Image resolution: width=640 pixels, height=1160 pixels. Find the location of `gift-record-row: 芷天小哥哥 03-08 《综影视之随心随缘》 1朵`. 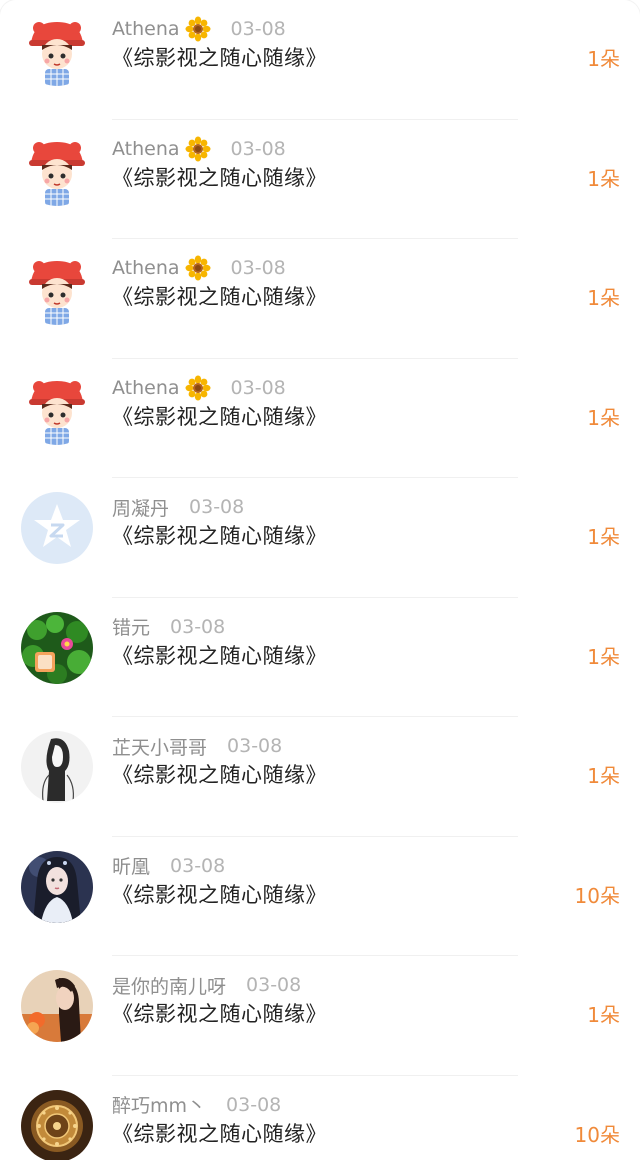

gift-record-row: 芷天小哥哥 03-08 《综影视之随心随缘》 1朵 is located at coordinates (320, 777).